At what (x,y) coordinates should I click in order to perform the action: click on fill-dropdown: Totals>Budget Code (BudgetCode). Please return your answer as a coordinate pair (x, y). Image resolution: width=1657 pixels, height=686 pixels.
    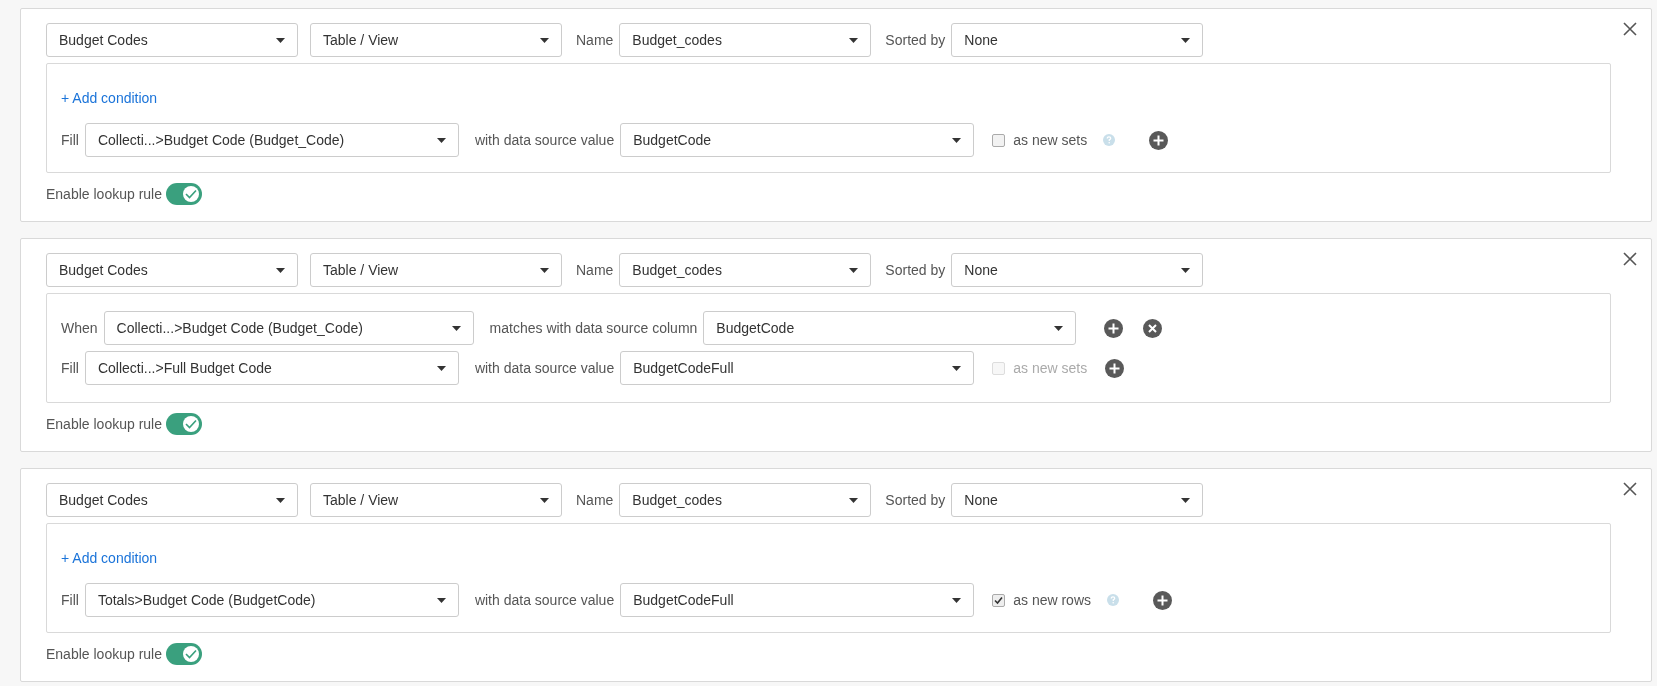
    Looking at the image, I should click on (271, 600).